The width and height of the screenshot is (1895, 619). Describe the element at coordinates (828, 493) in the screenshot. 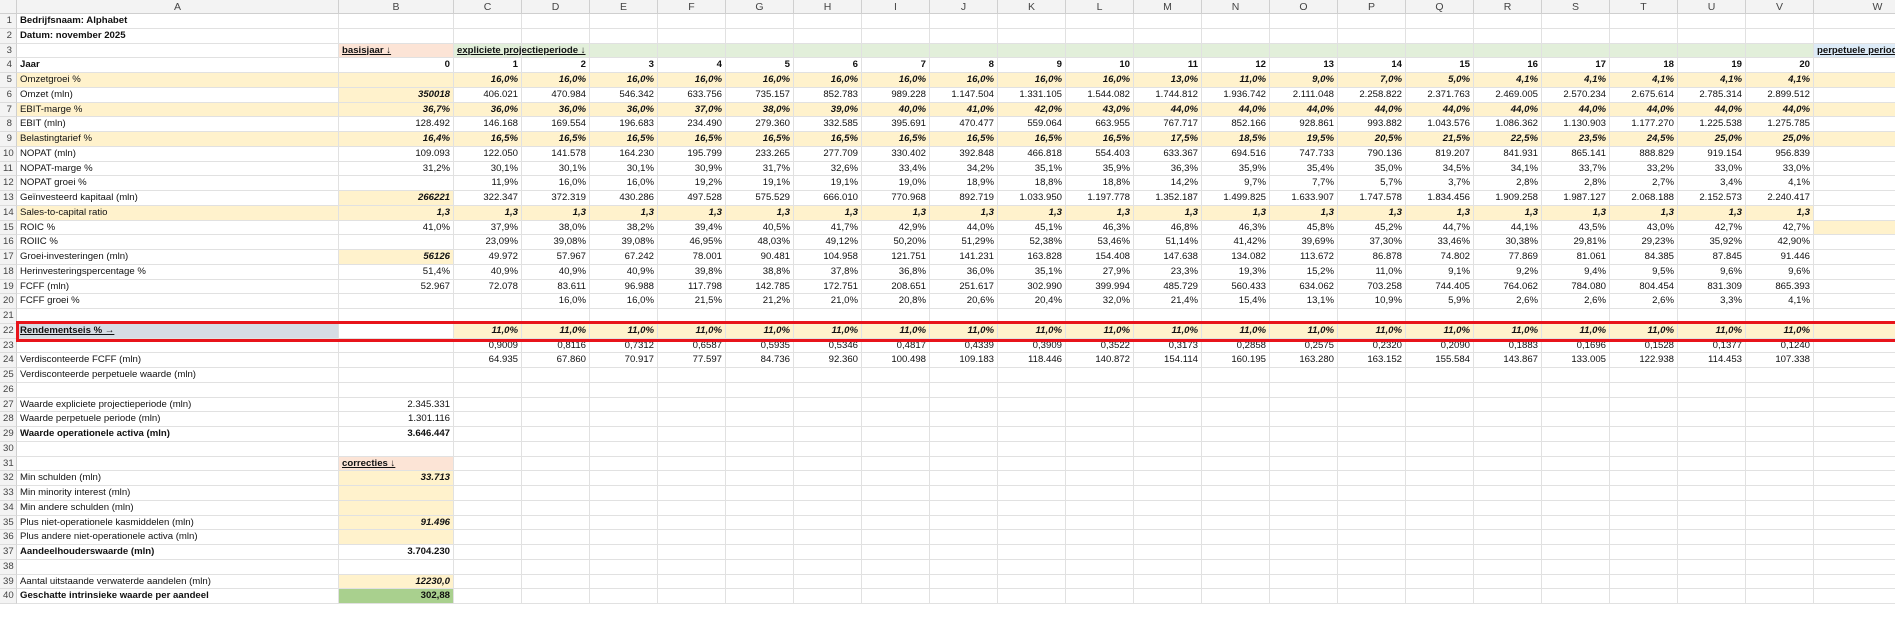

I see `cell-h33` at that location.